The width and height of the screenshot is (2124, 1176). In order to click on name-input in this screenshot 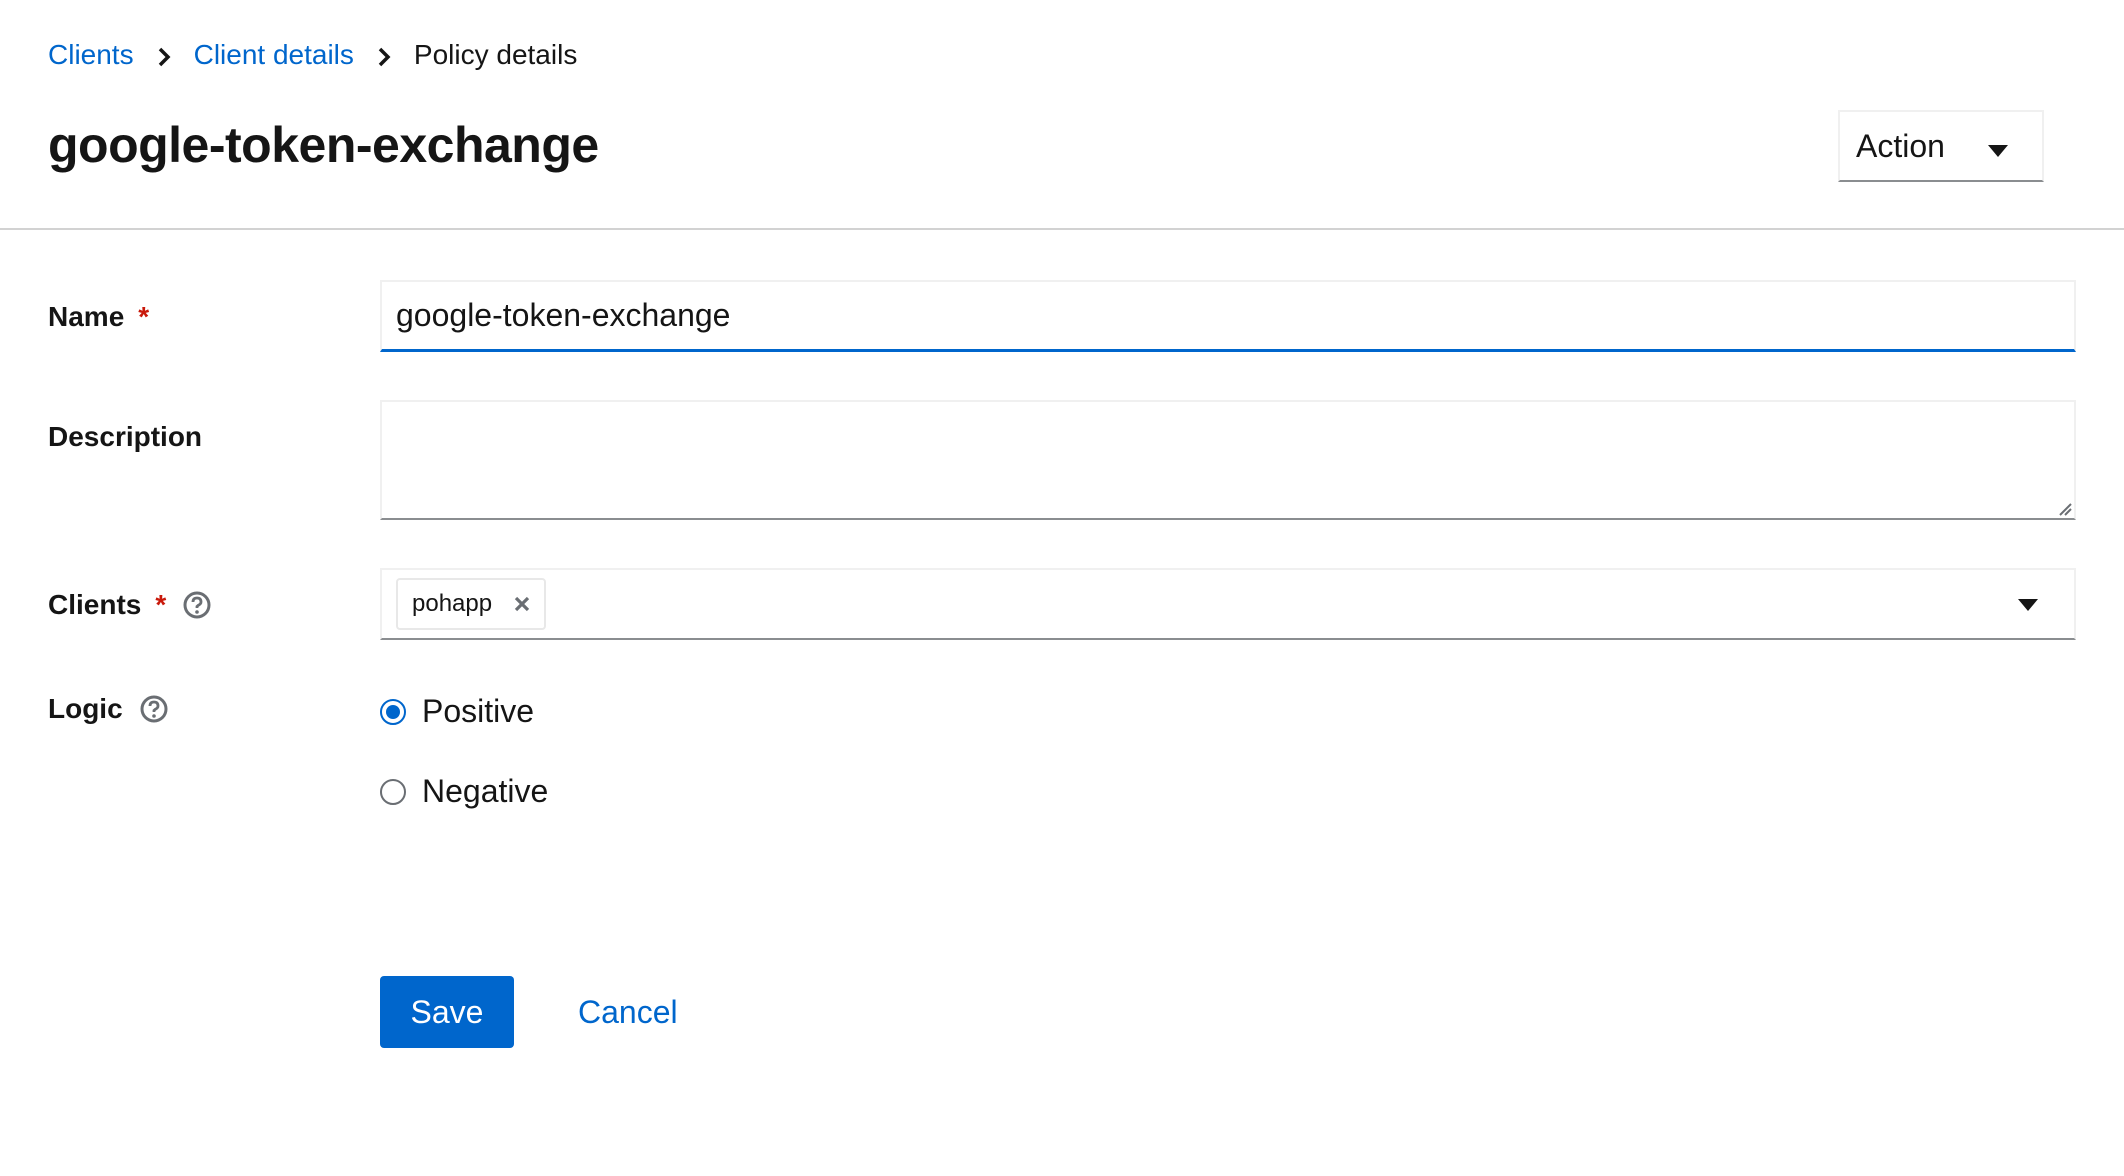, I will do `click(1228, 316)`.